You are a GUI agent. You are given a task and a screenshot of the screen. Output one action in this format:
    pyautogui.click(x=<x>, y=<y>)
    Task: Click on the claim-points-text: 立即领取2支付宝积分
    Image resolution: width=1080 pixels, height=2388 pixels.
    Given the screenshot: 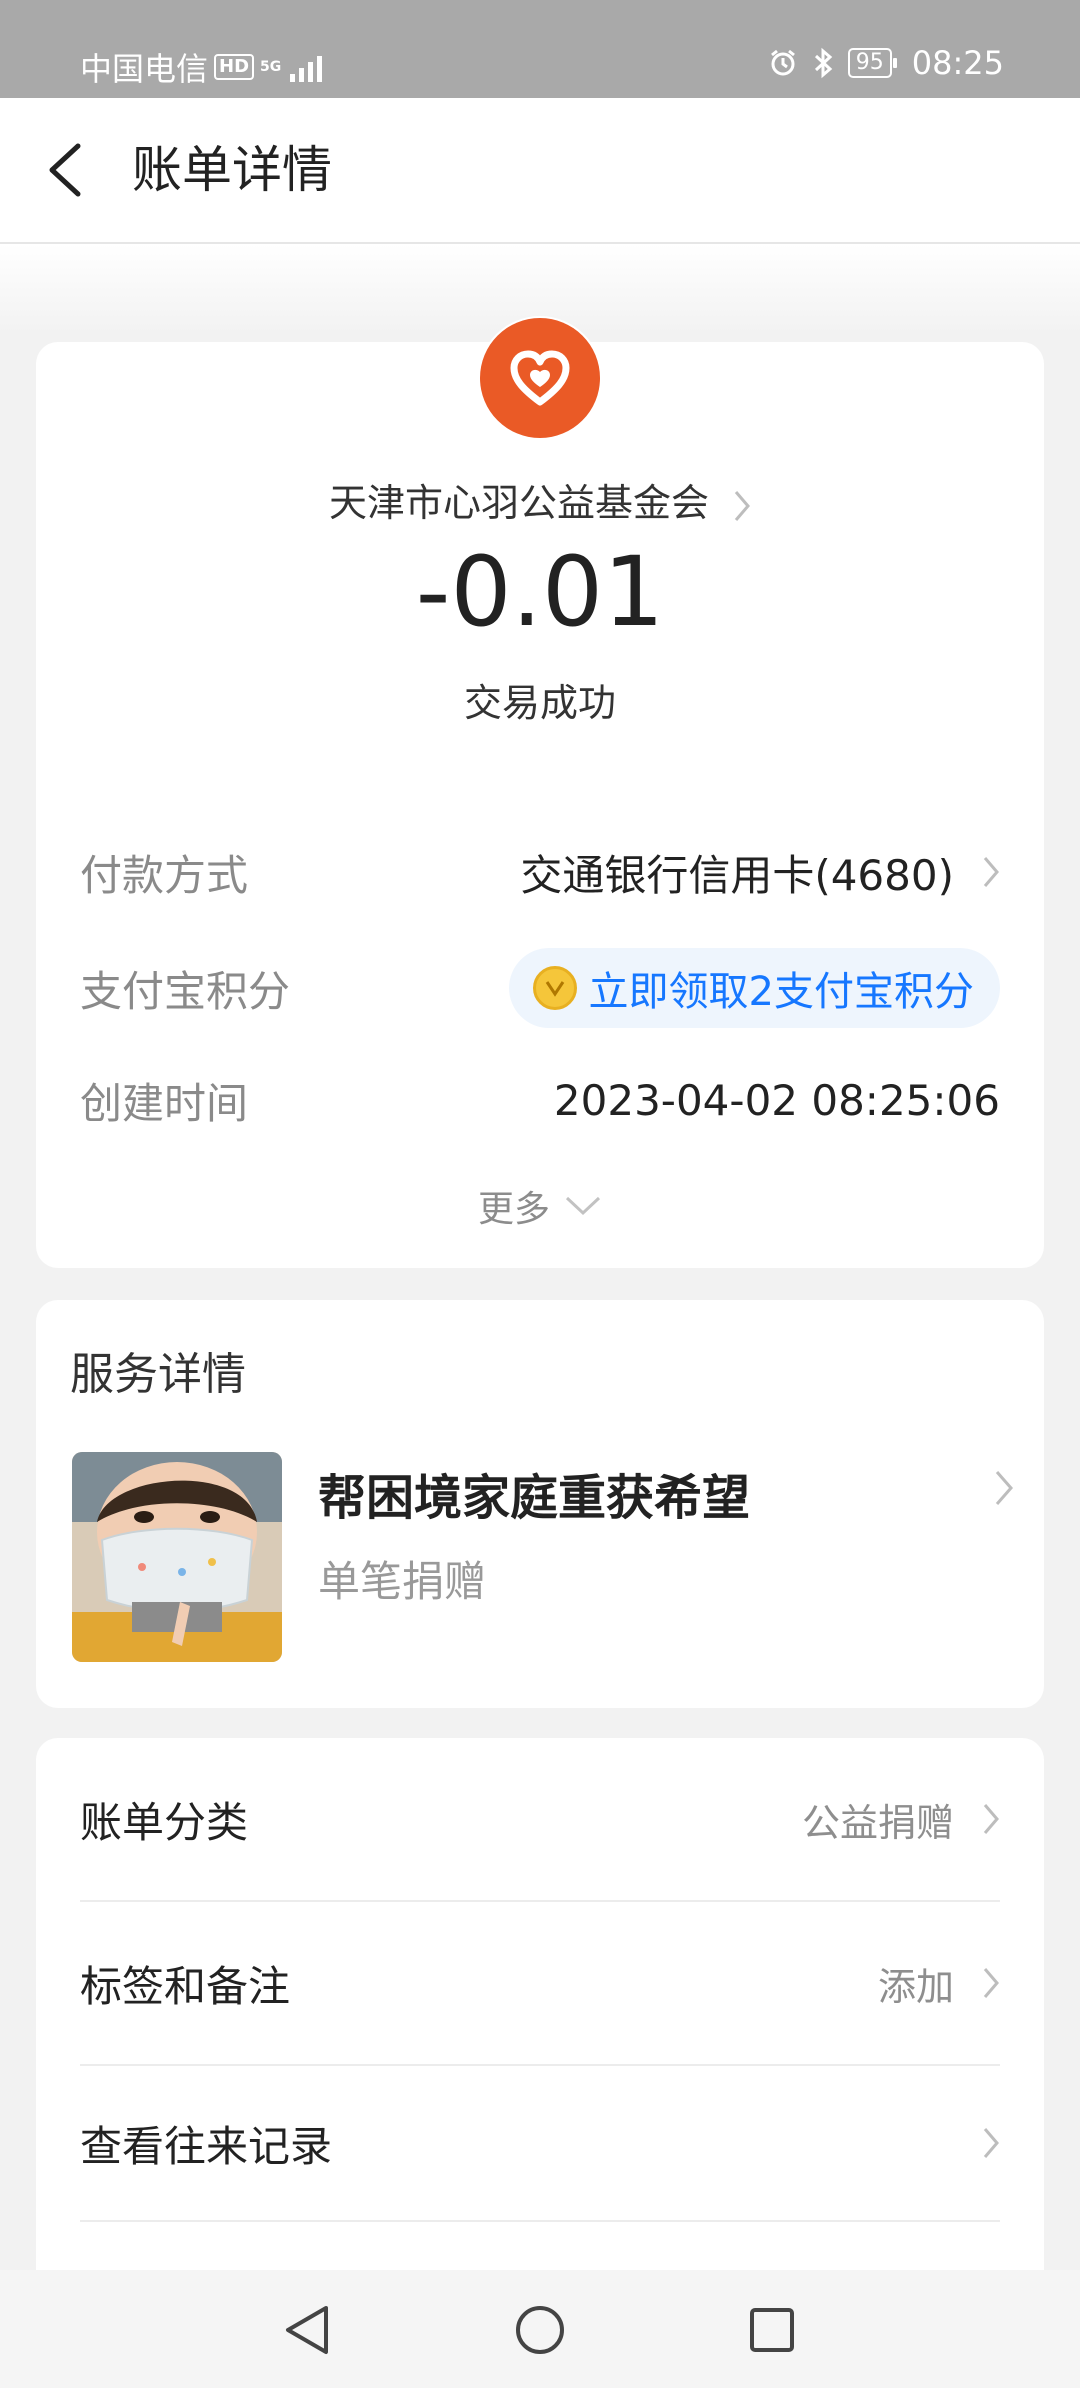 What is the action you would take?
    pyautogui.click(x=781, y=992)
    